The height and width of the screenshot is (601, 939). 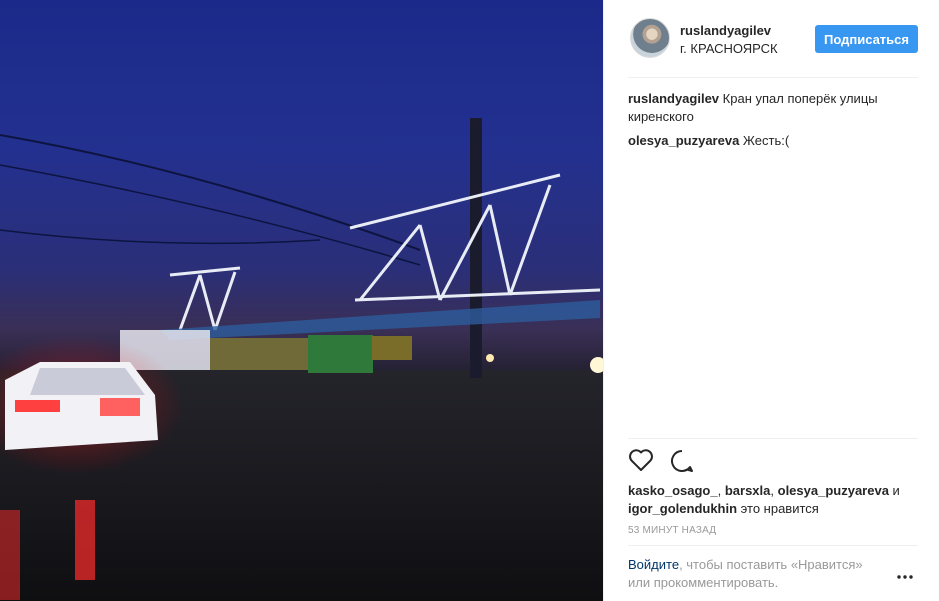 I want to click on comment: olesya_puzyareva Жесть:(, so click(x=773, y=141).